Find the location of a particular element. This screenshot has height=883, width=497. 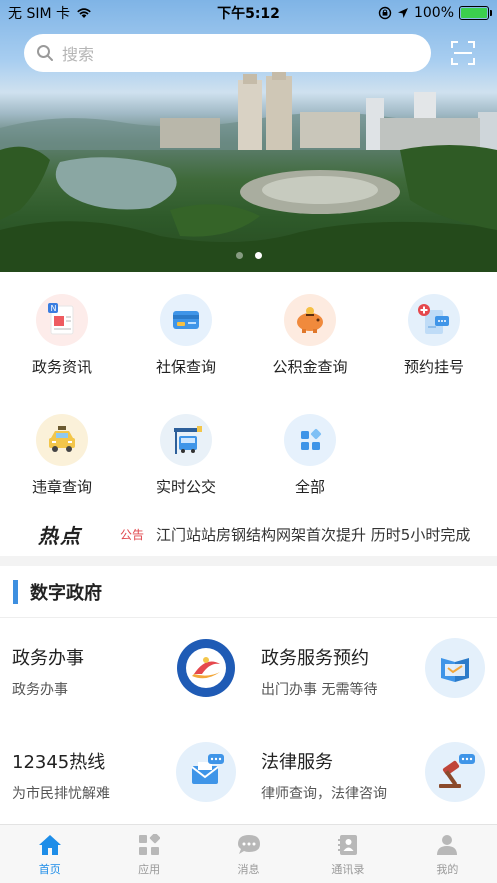

apps-icon is located at coordinates (150, 844).